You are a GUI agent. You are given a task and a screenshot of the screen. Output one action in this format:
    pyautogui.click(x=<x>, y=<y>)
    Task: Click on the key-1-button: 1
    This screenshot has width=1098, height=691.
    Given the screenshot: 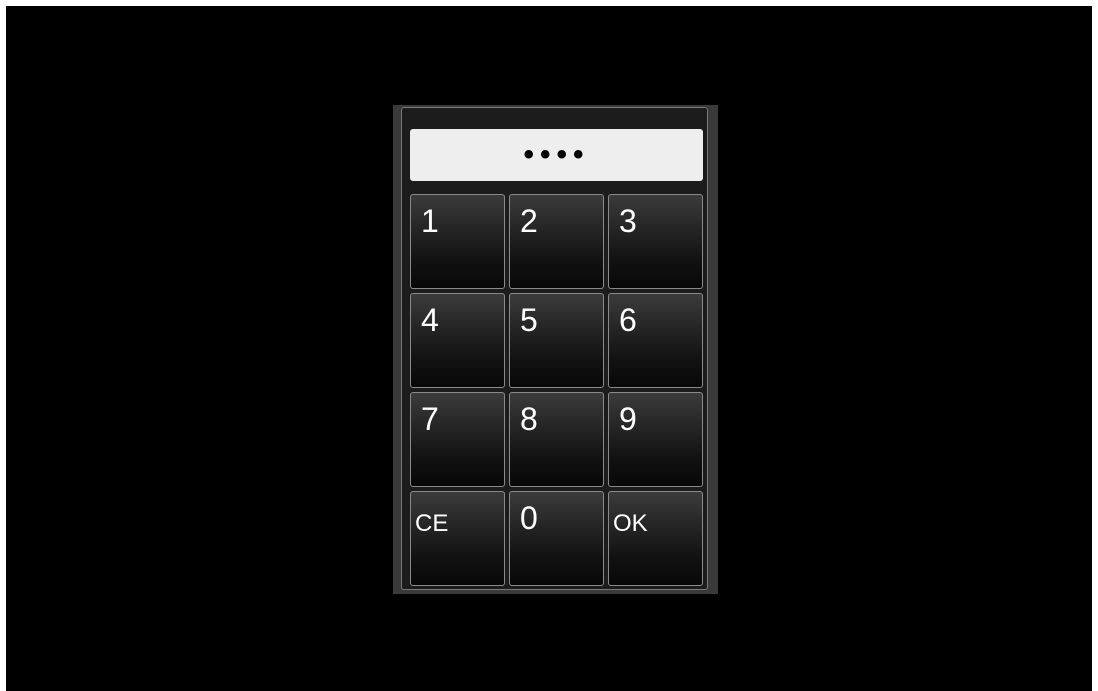 What is the action you would take?
    pyautogui.click(x=457, y=241)
    